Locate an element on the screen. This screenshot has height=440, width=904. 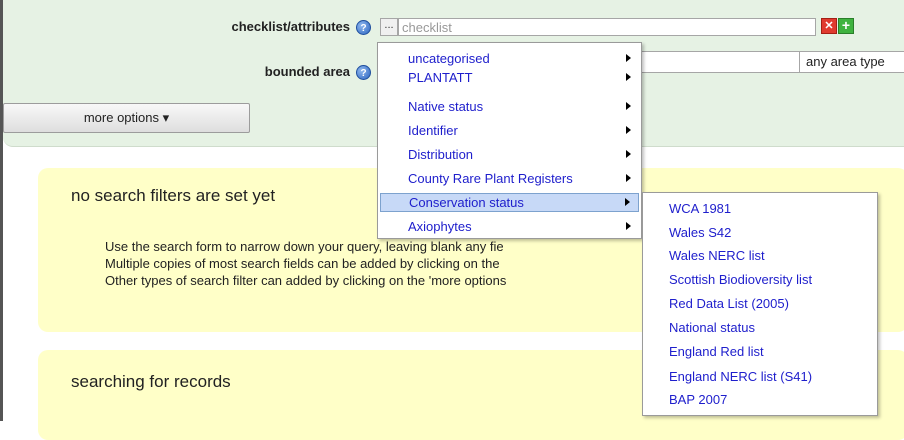
checklist-attributes-label: checklist/attributes is located at coordinates (291, 26).